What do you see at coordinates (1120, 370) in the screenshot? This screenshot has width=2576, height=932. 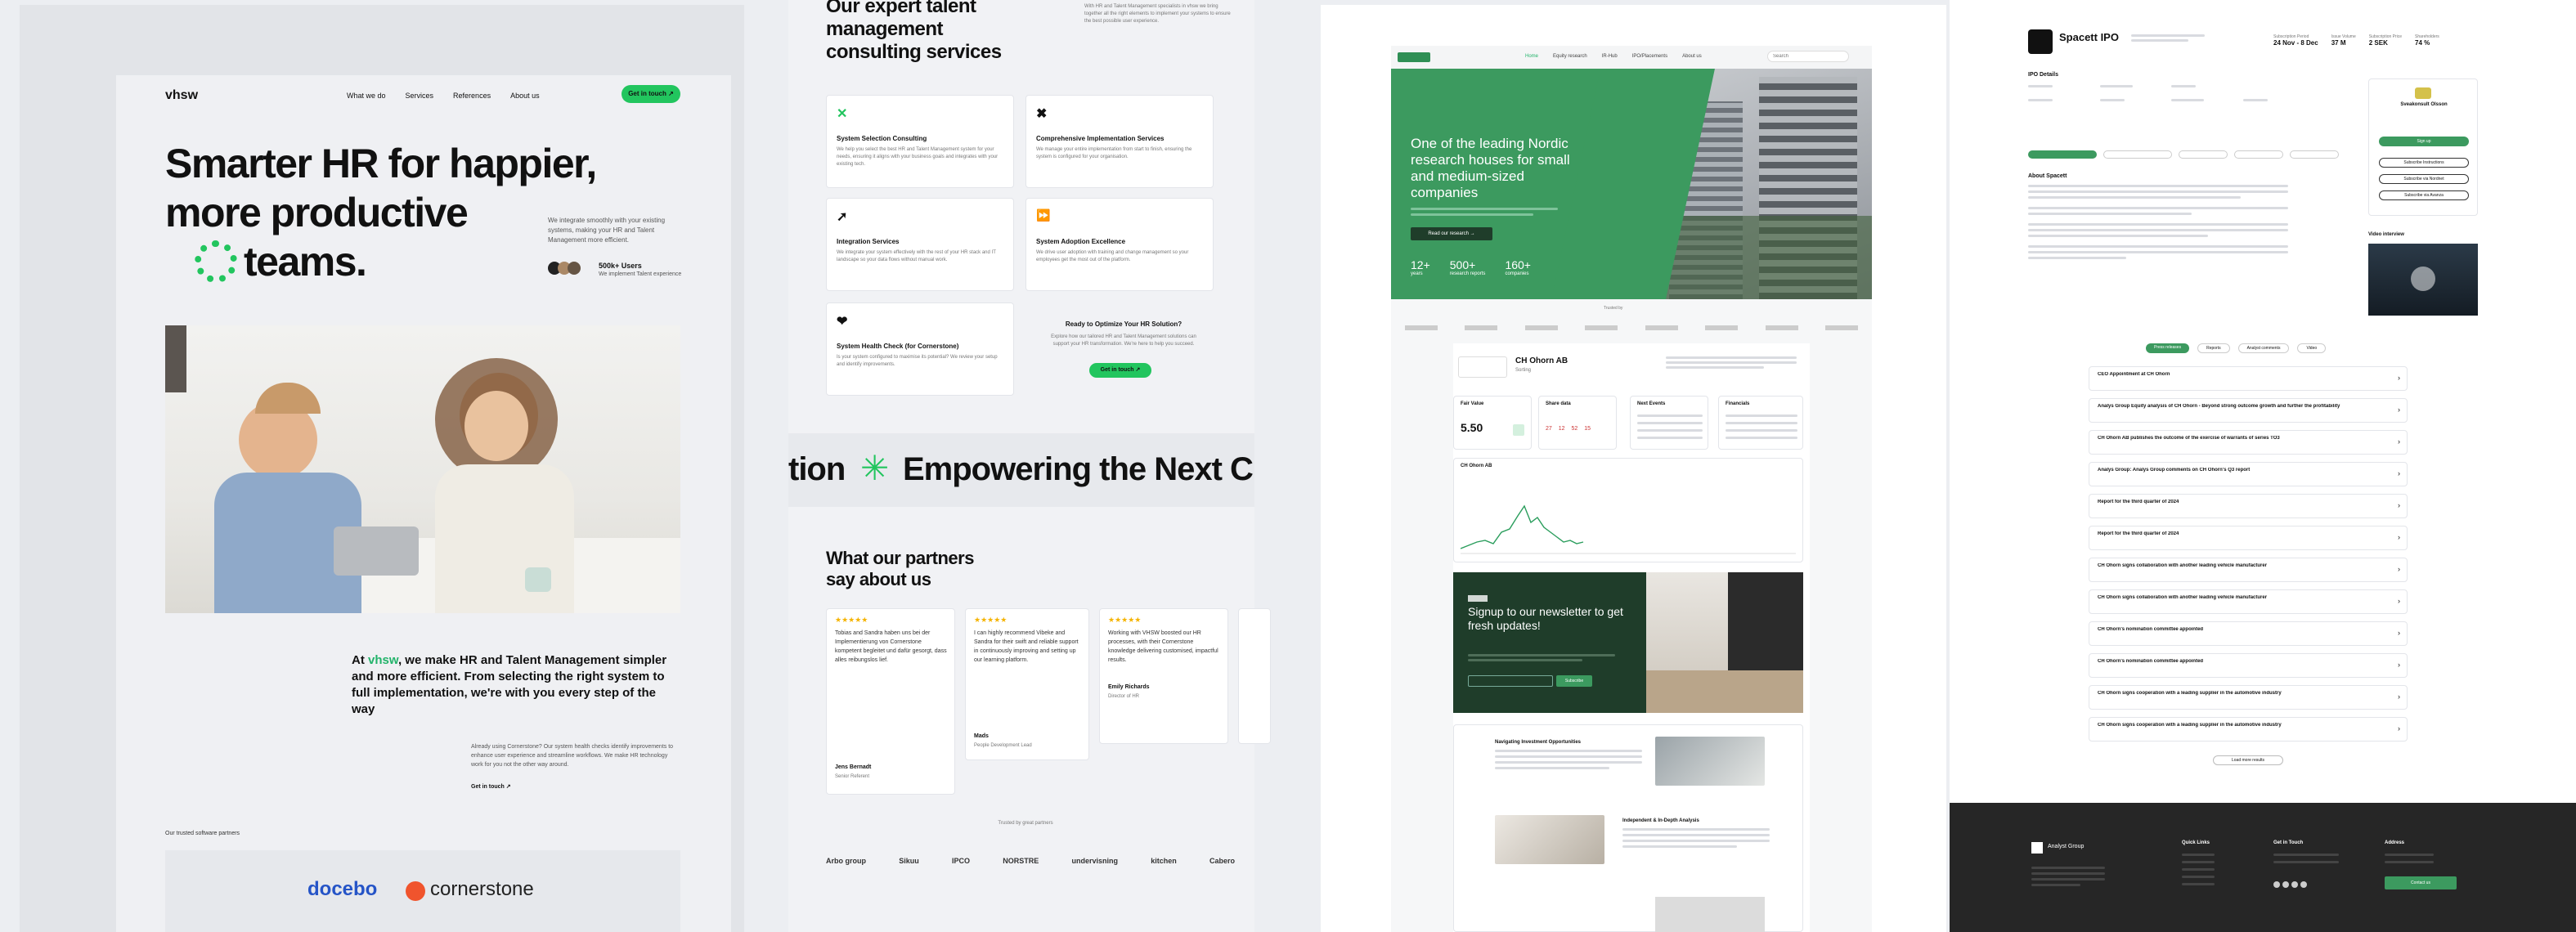 I see `cta-button: Get in touch ↗` at bounding box center [1120, 370].